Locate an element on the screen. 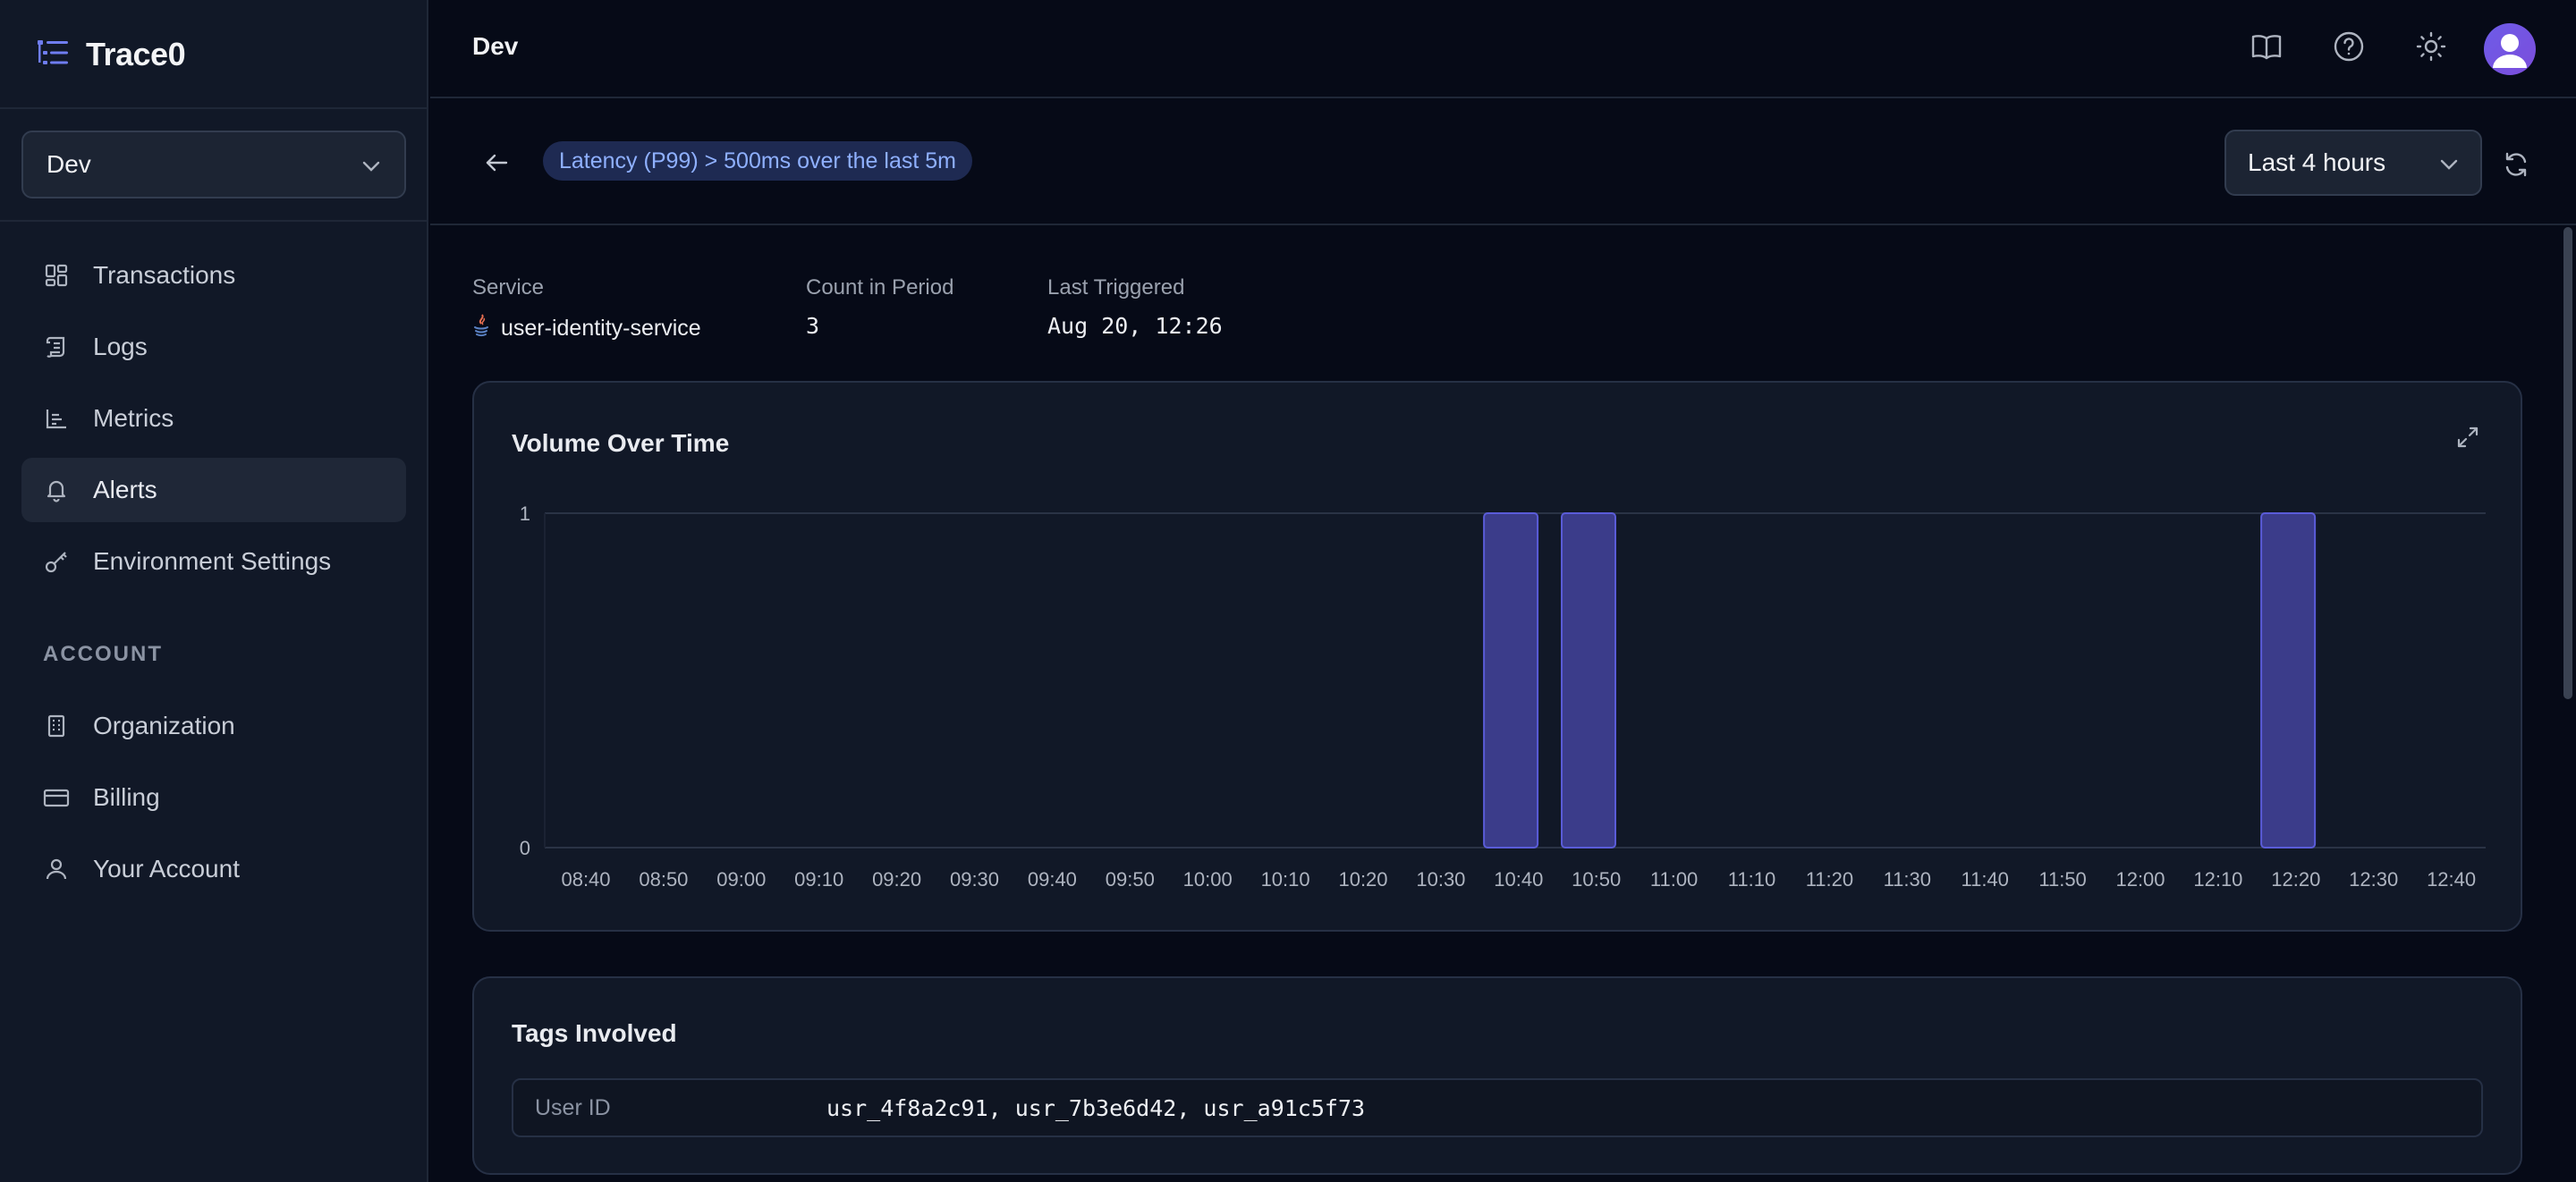 This screenshot has width=2576, height=1182. nav-item-alerts: Alerts is located at coordinates (213, 490).